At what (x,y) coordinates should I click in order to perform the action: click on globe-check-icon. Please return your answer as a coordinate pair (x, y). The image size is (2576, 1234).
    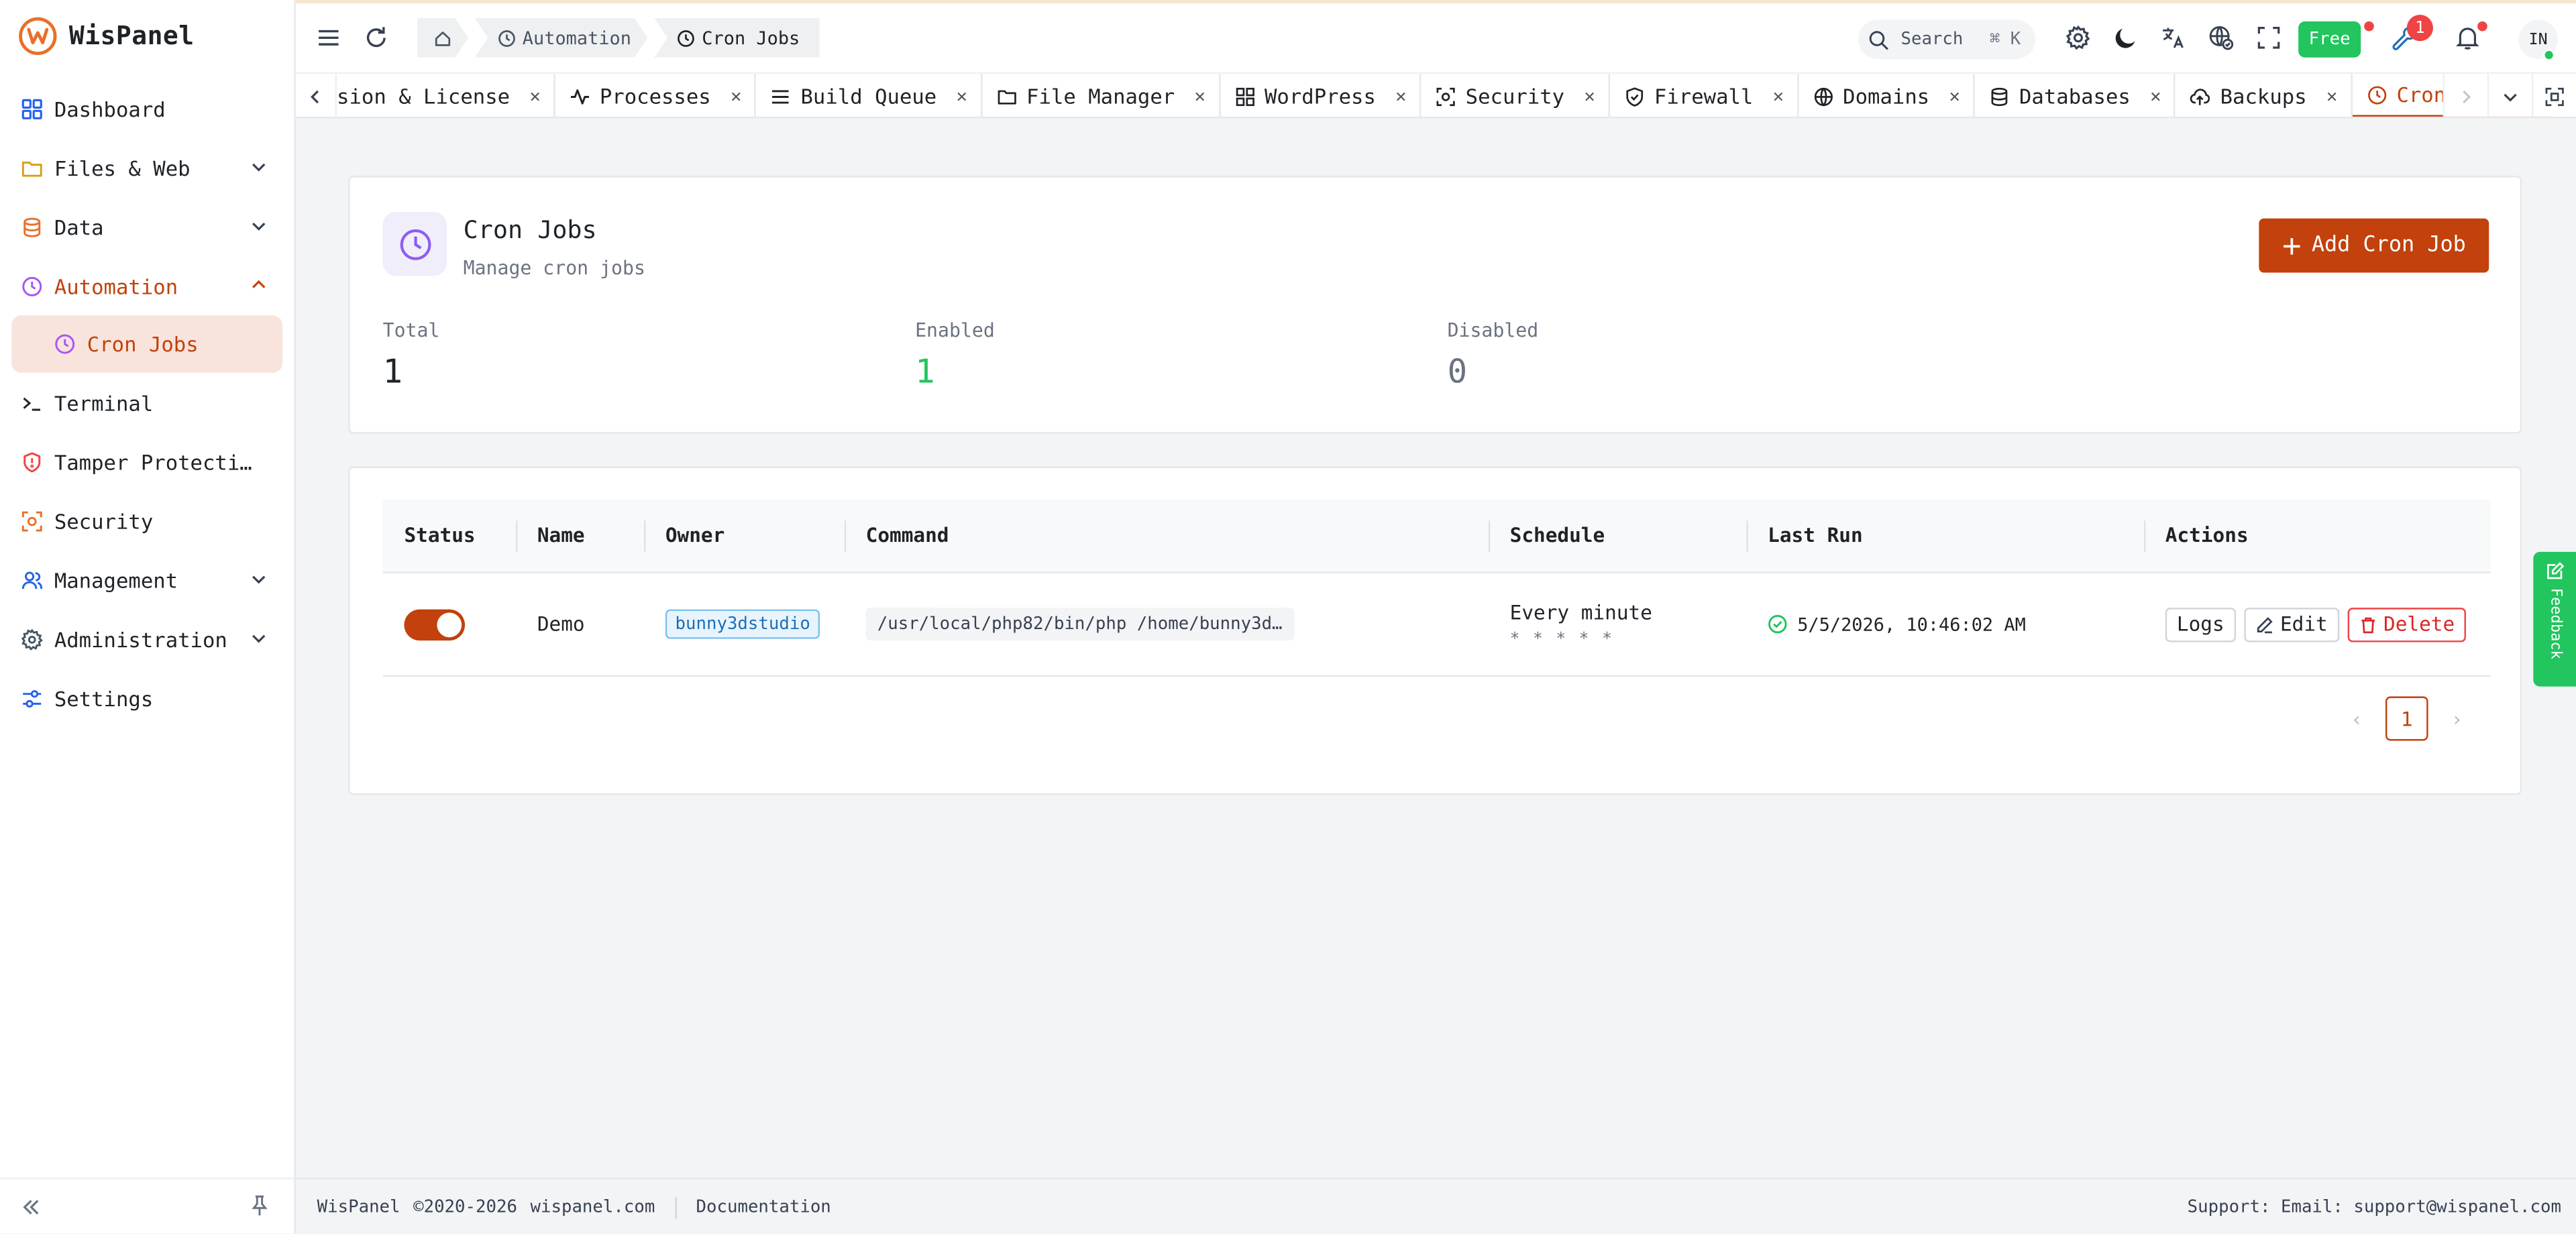
    Looking at the image, I should click on (2221, 38).